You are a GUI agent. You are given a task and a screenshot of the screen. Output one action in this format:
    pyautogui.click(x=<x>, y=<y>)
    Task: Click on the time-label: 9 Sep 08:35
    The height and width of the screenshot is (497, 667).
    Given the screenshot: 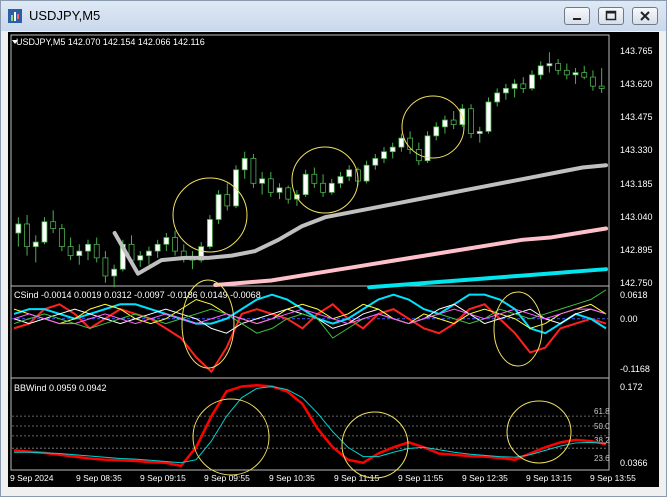 What is the action you would take?
    pyautogui.click(x=99, y=478)
    